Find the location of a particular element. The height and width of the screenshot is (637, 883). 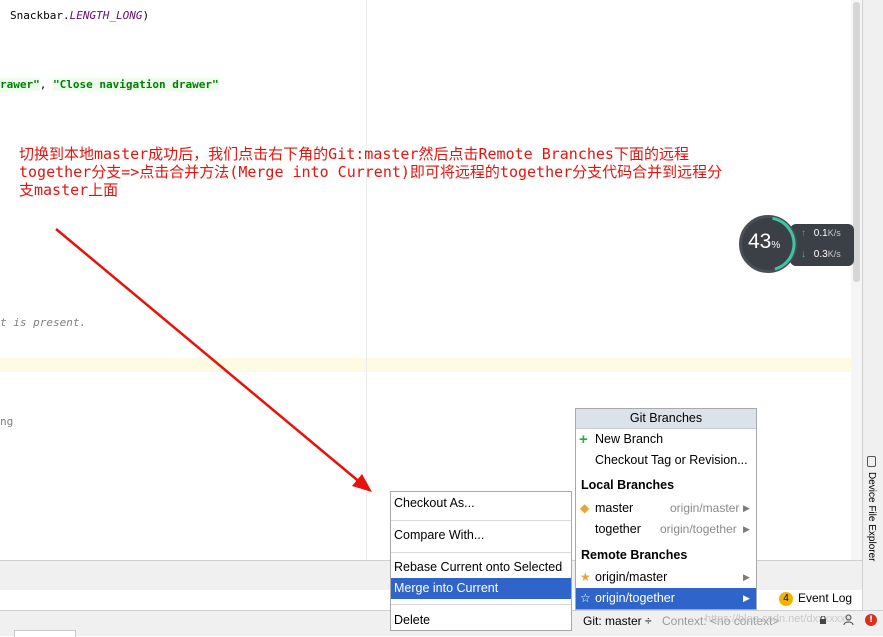

tag-icon: ◆ is located at coordinates (585, 508).